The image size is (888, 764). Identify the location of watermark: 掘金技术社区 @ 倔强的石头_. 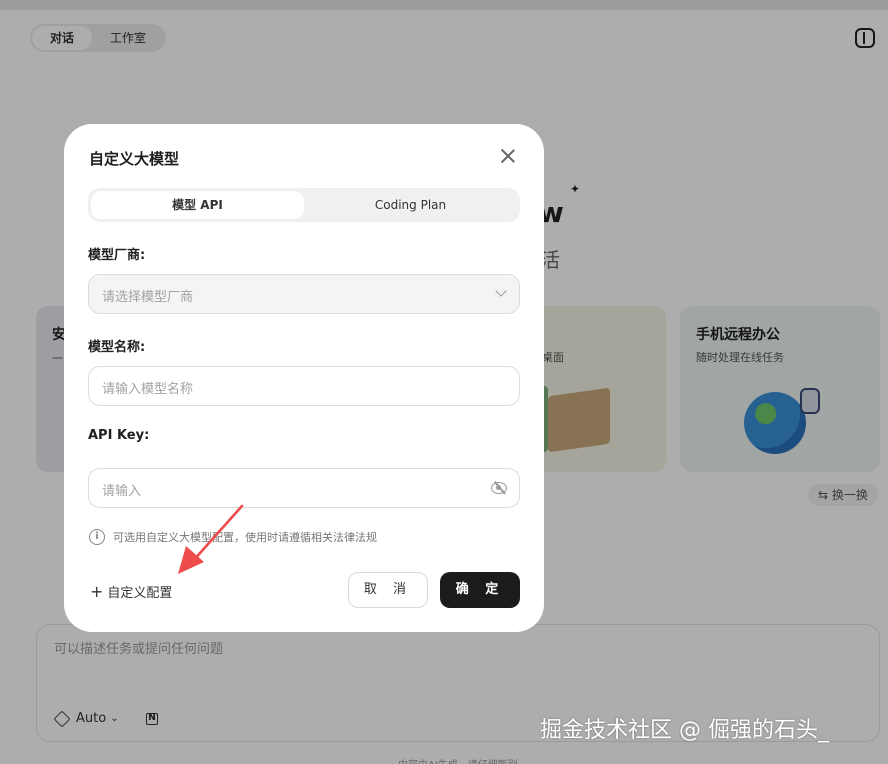
(684, 730).